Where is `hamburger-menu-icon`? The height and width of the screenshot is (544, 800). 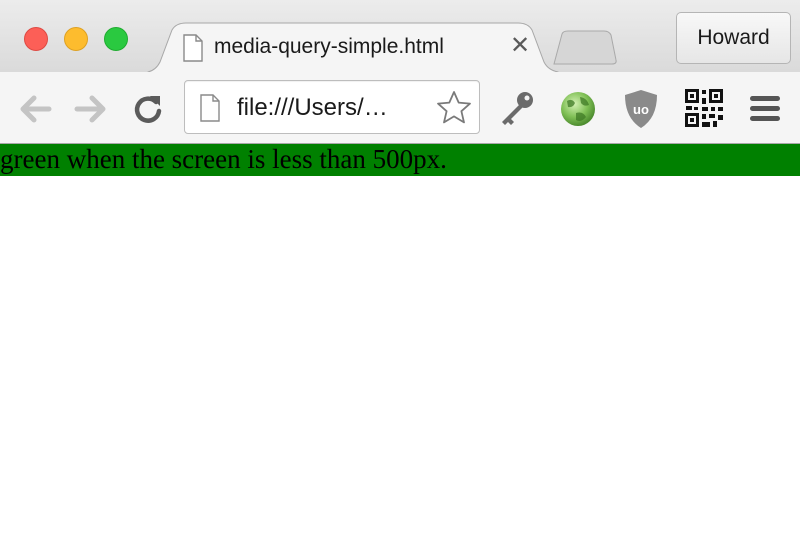
hamburger-menu-icon is located at coordinates (765, 109).